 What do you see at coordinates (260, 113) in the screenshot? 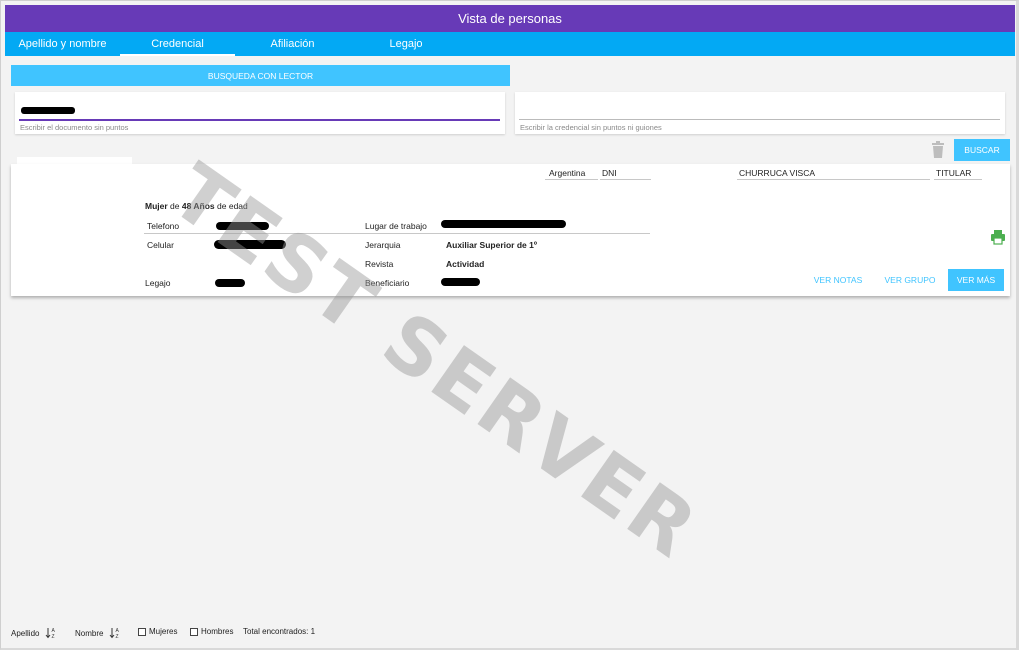
I see `documento-field: Escribir el documento sin puntos` at bounding box center [260, 113].